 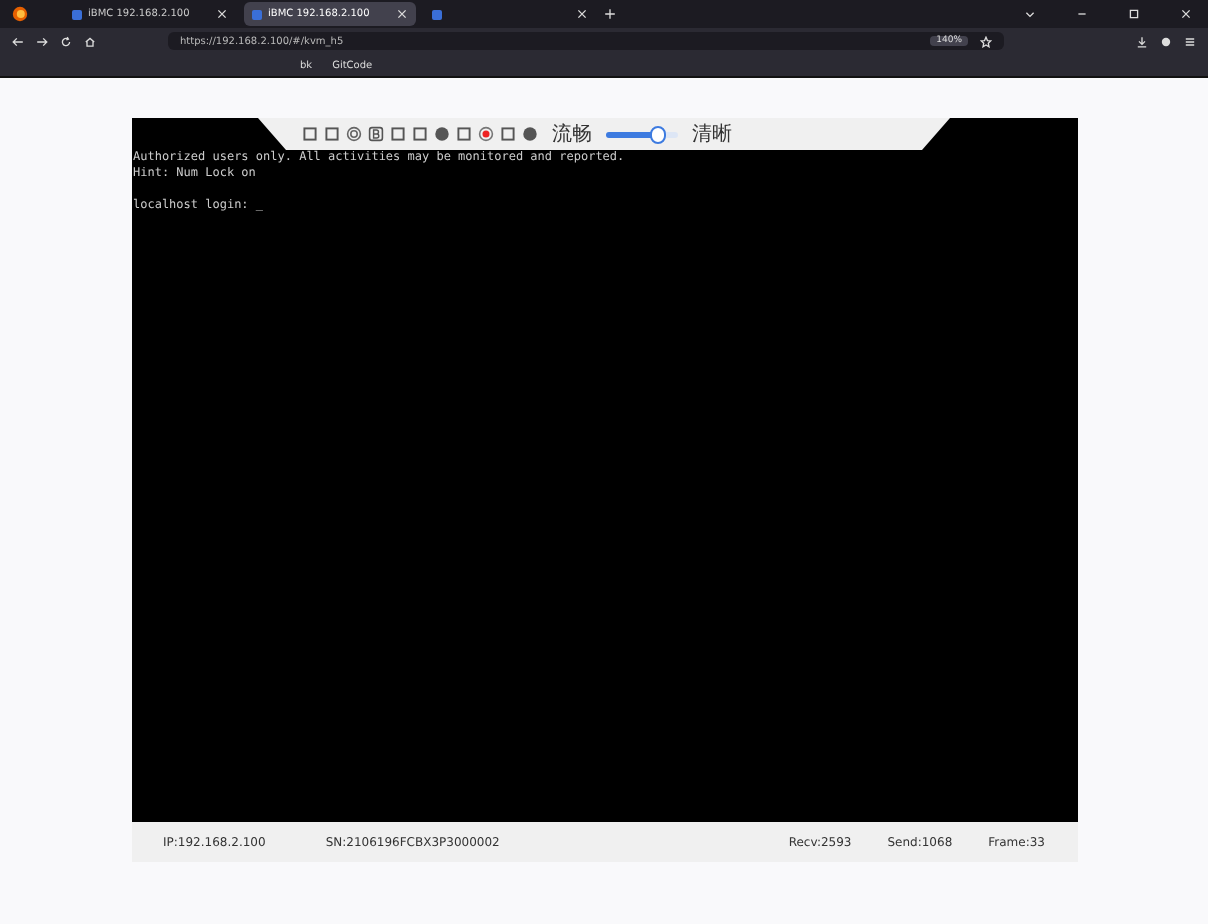 I want to click on minimize-icon, so click(x=1082, y=14).